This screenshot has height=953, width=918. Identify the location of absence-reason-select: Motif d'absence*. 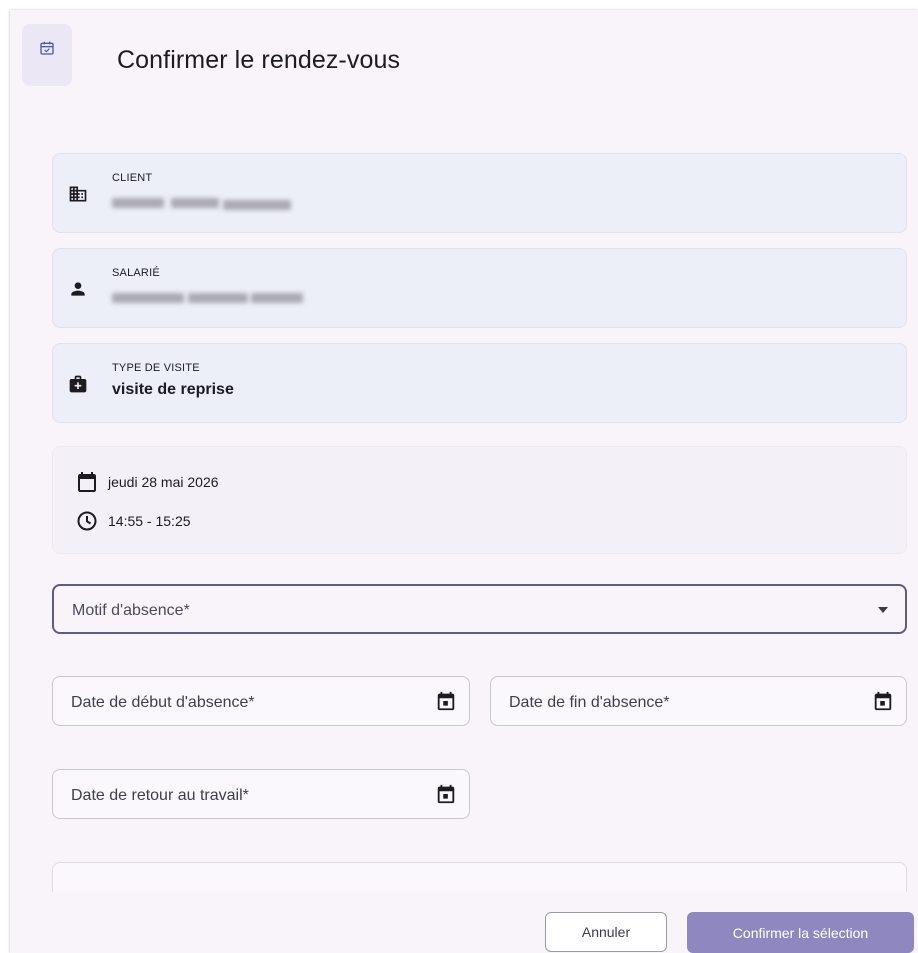
(479, 609).